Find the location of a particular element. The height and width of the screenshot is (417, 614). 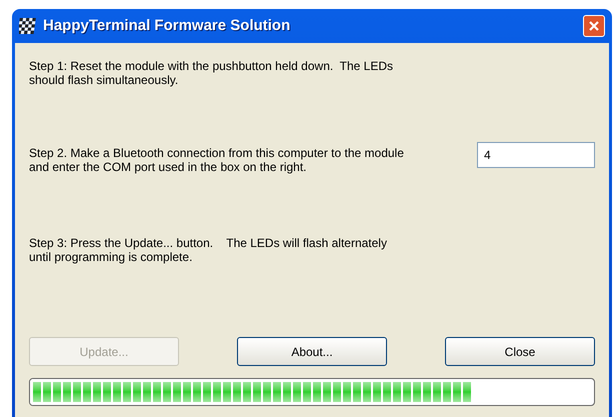

checkered-flag-icon is located at coordinates (28, 26).